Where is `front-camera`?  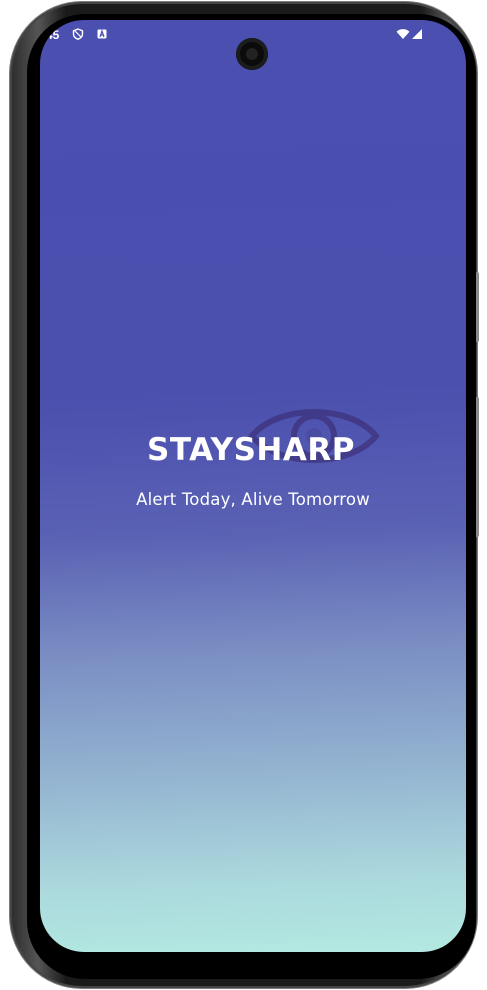 front-camera is located at coordinates (252, 54).